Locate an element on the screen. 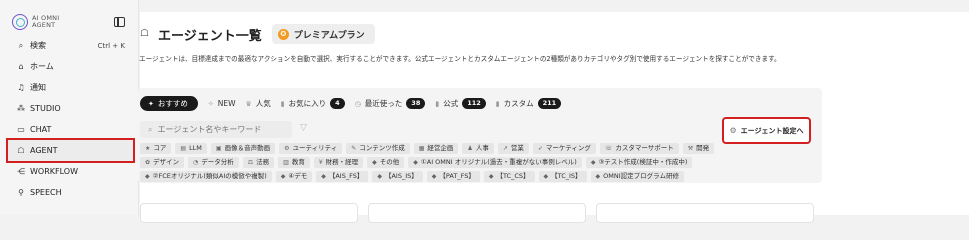  tag-label: コア is located at coordinates (160, 148).